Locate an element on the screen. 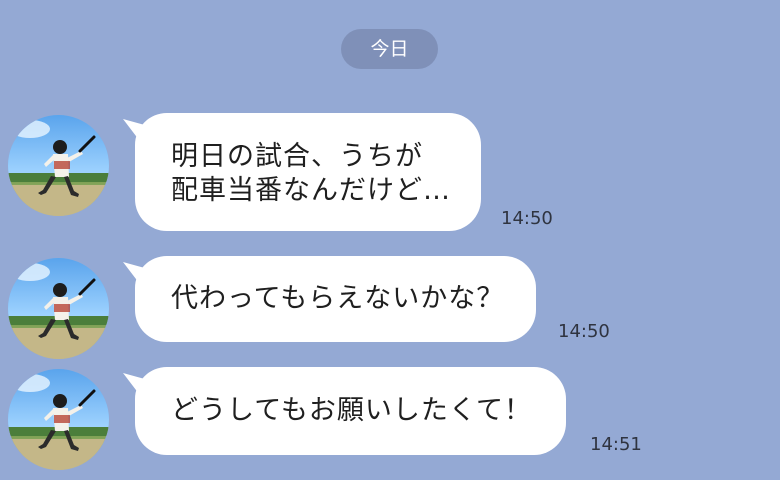 This screenshot has height=480, width=780. message-text: どうしてもお願いしたくて！ is located at coordinates (352, 410).